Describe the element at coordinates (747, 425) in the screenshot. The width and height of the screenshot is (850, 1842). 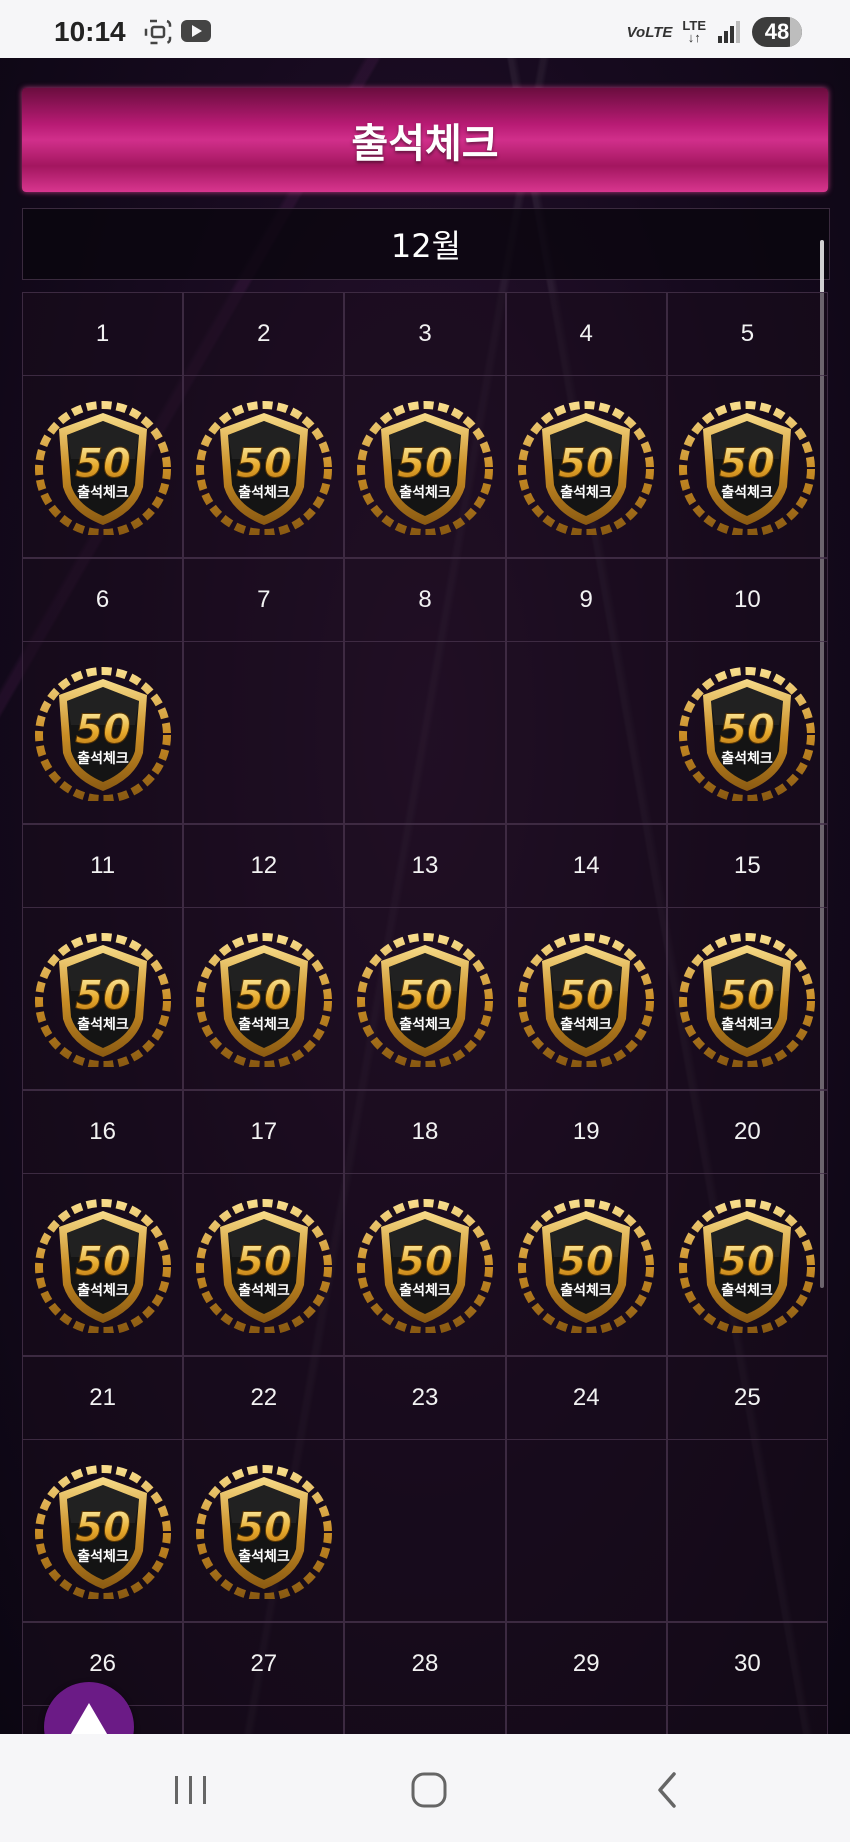
I see `calendar-day-5: 5 50 출석체크` at that location.